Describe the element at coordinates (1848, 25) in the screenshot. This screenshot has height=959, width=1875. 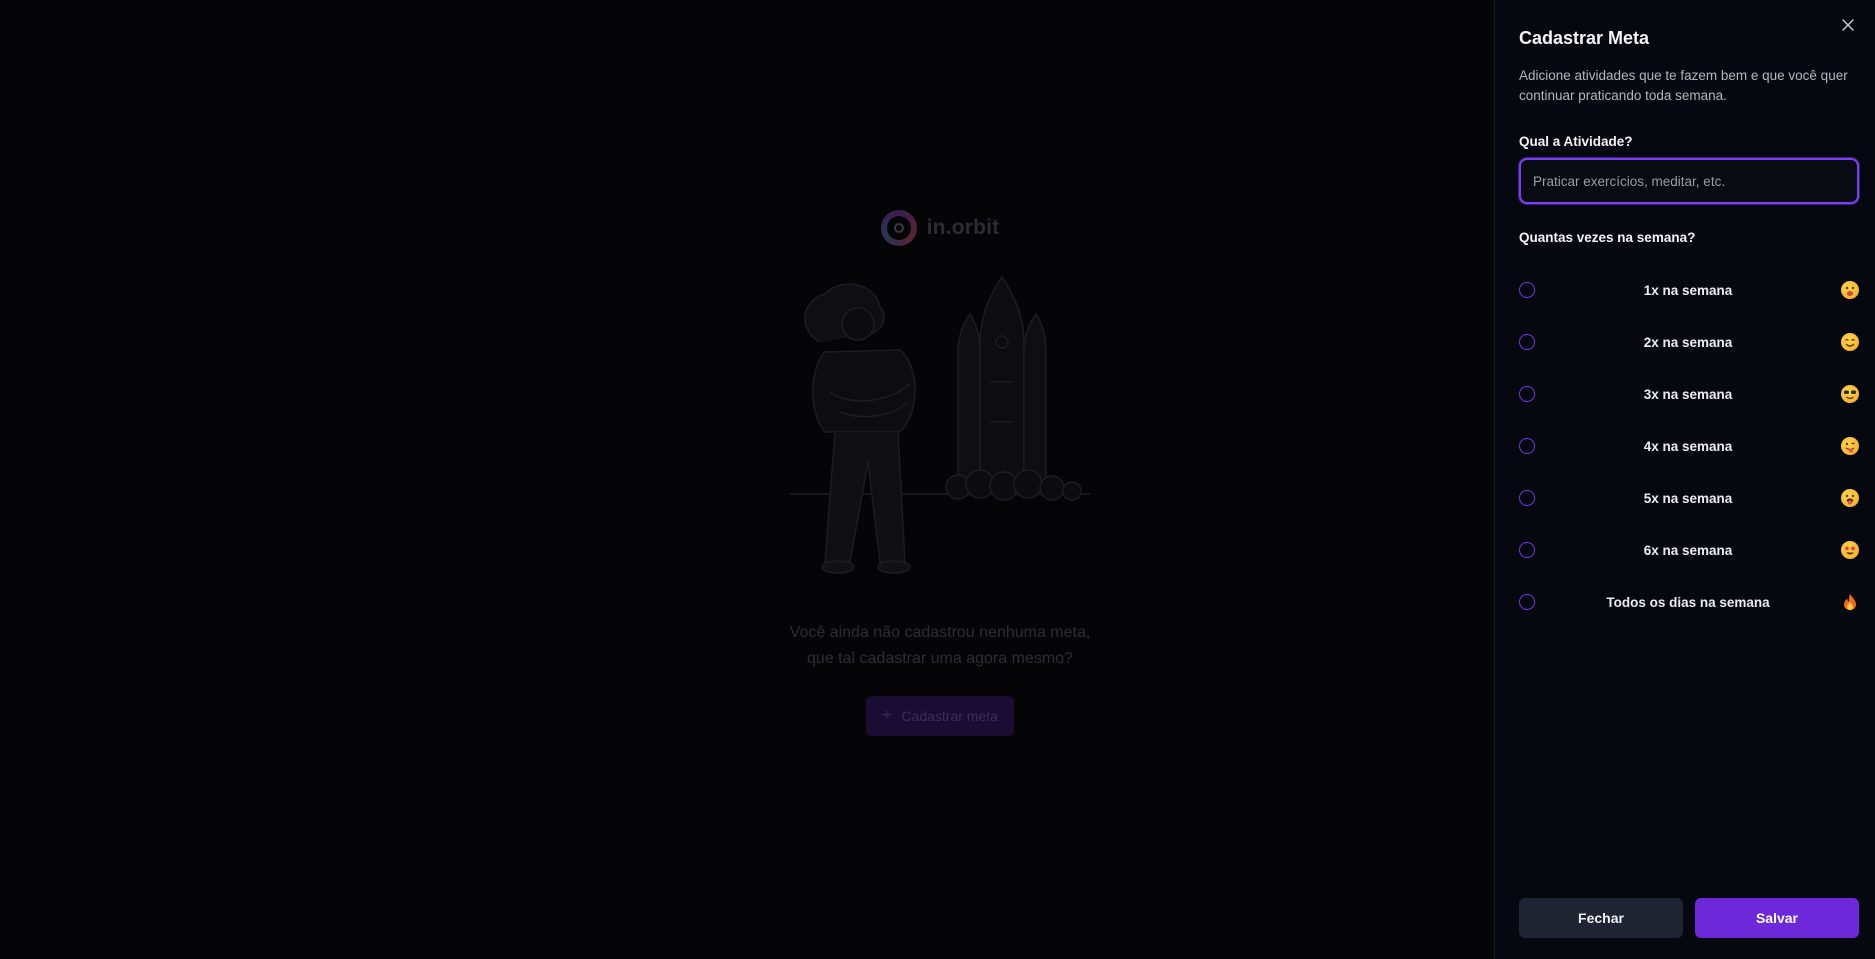
I see `close-icon` at that location.